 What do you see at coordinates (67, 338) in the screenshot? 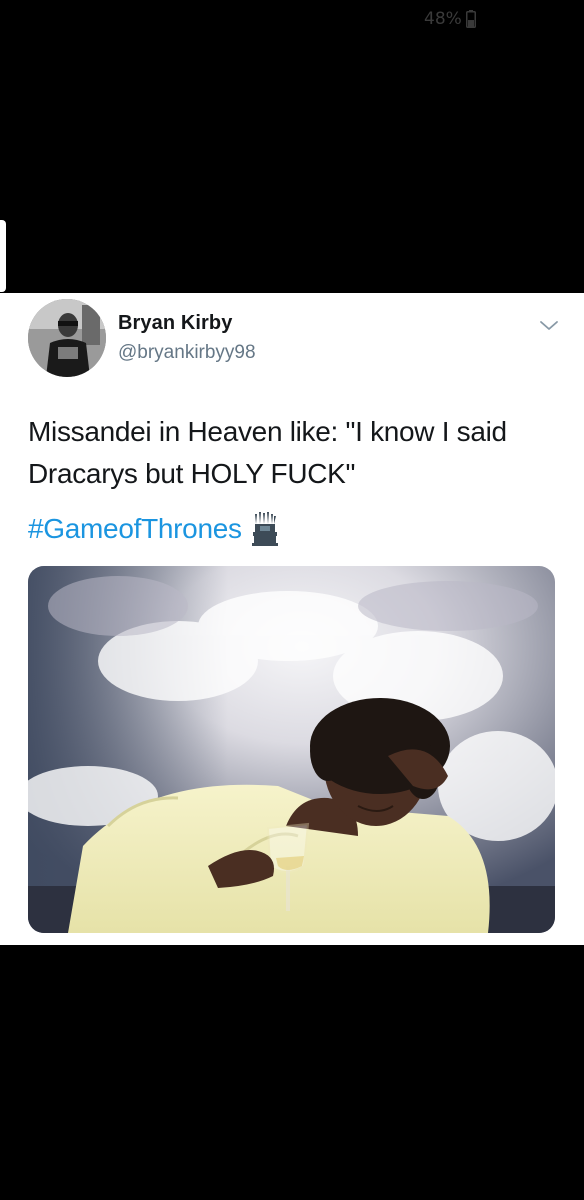
I see `avatar` at bounding box center [67, 338].